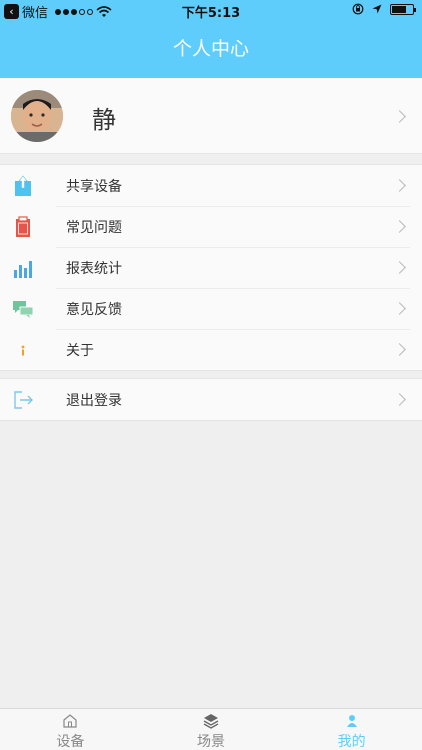  I want to click on logout-group: 退出登录, so click(211, 399).